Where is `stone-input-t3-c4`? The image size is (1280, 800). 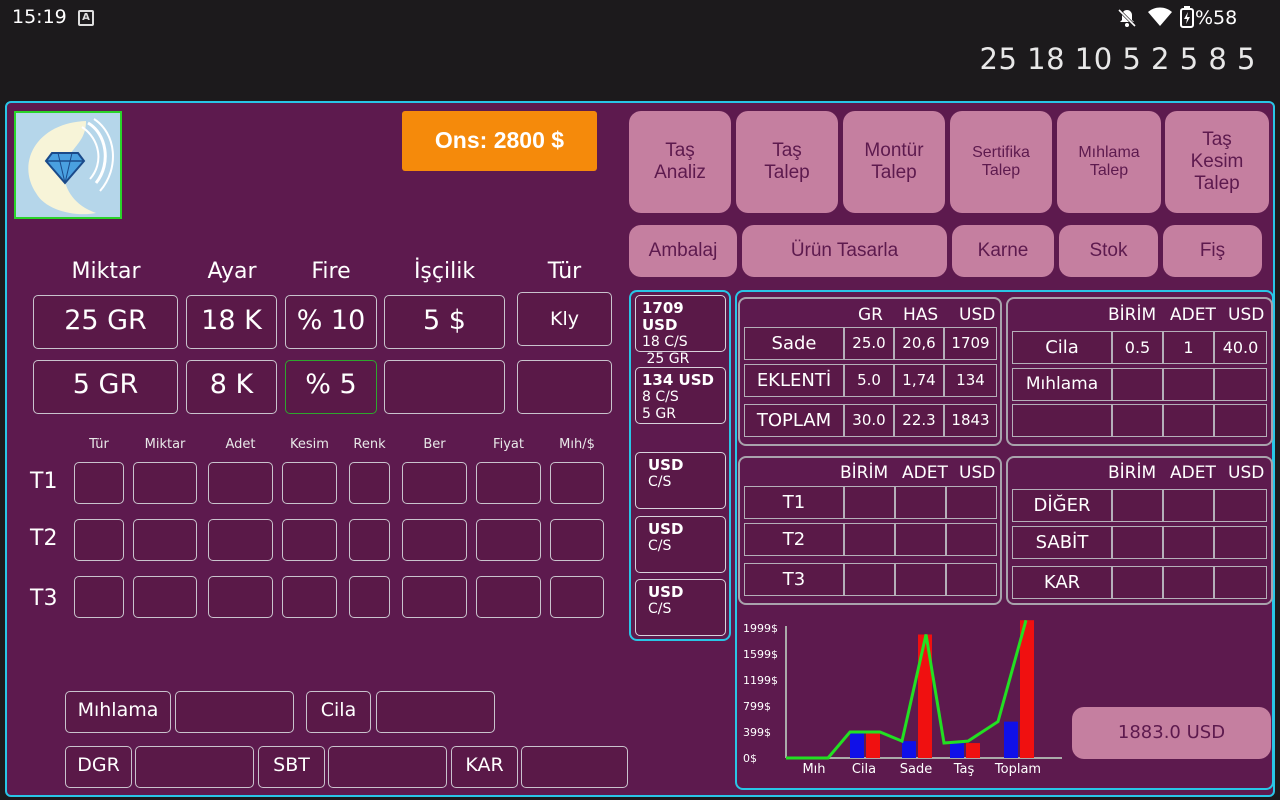
stone-input-t3-c4 is located at coordinates (309, 597).